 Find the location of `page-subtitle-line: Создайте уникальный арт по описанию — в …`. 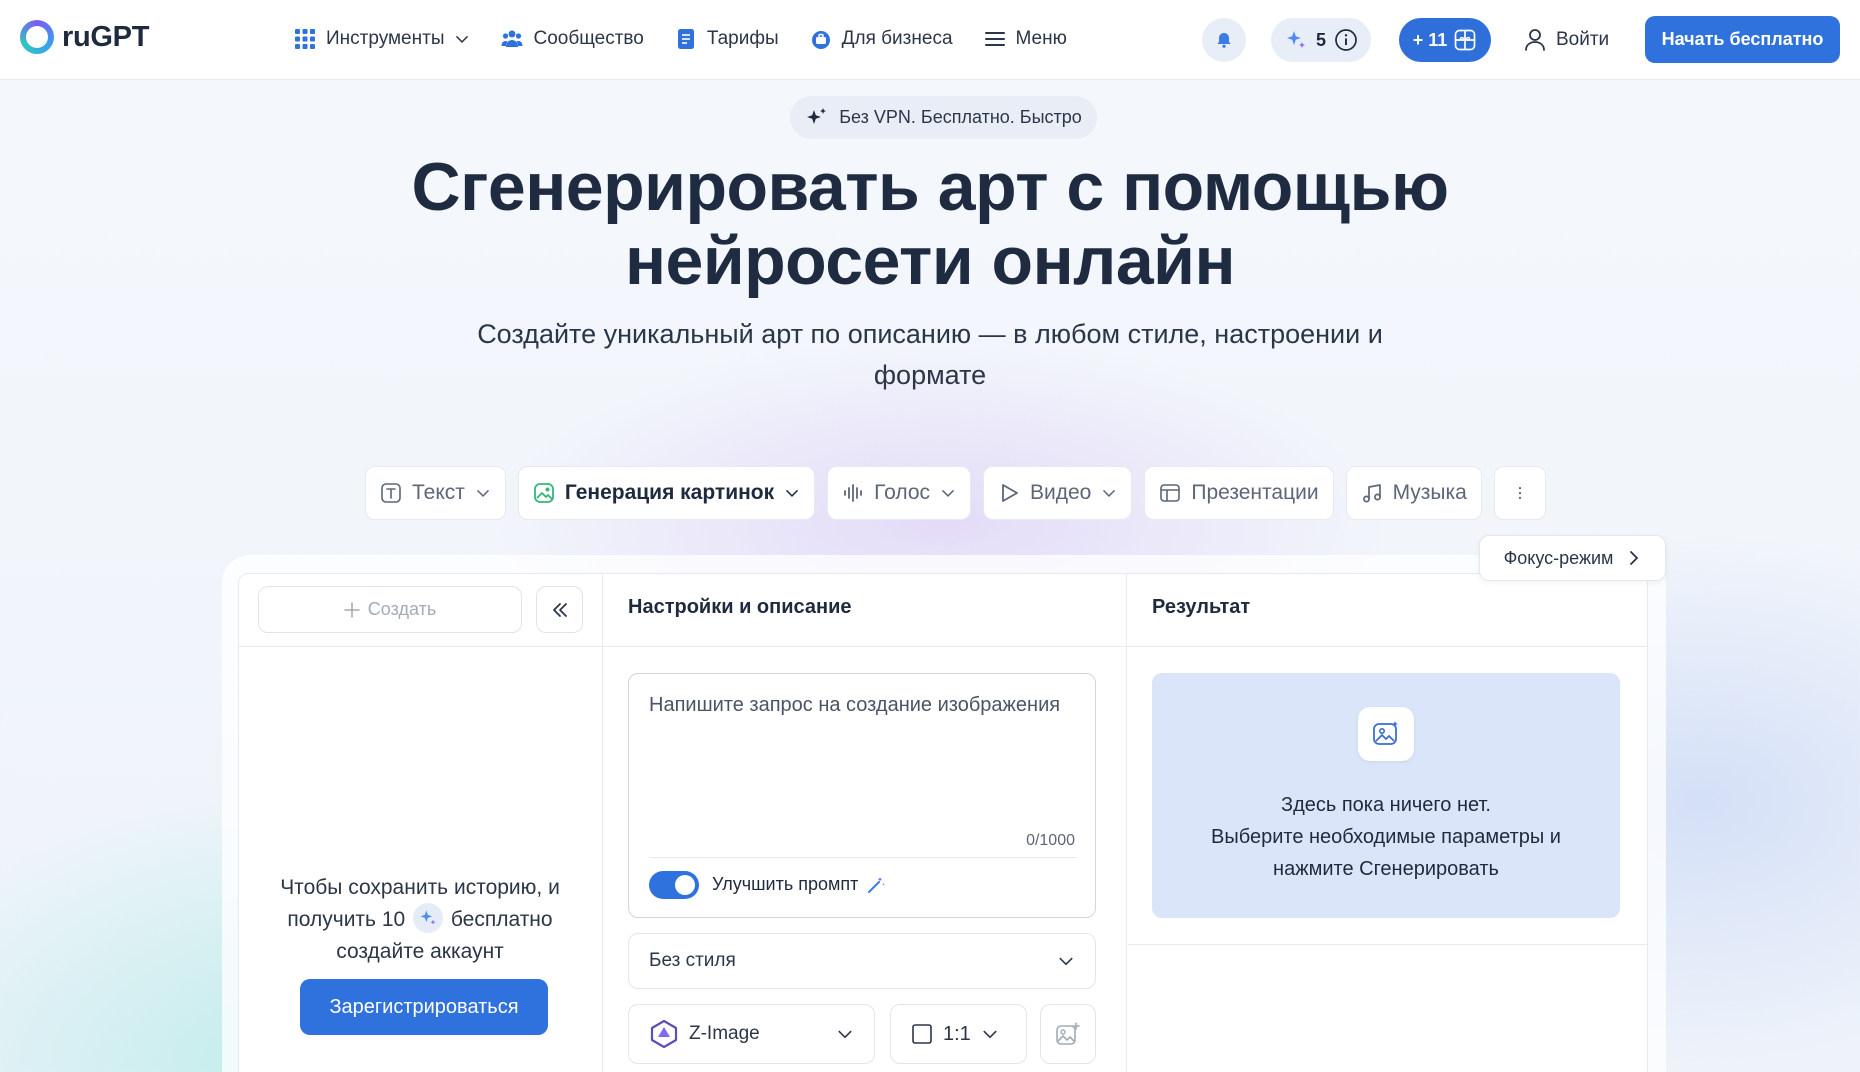

page-subtitle-line: Создайте уникальный арт по описанию — в … is located at coordinates (930, 334).